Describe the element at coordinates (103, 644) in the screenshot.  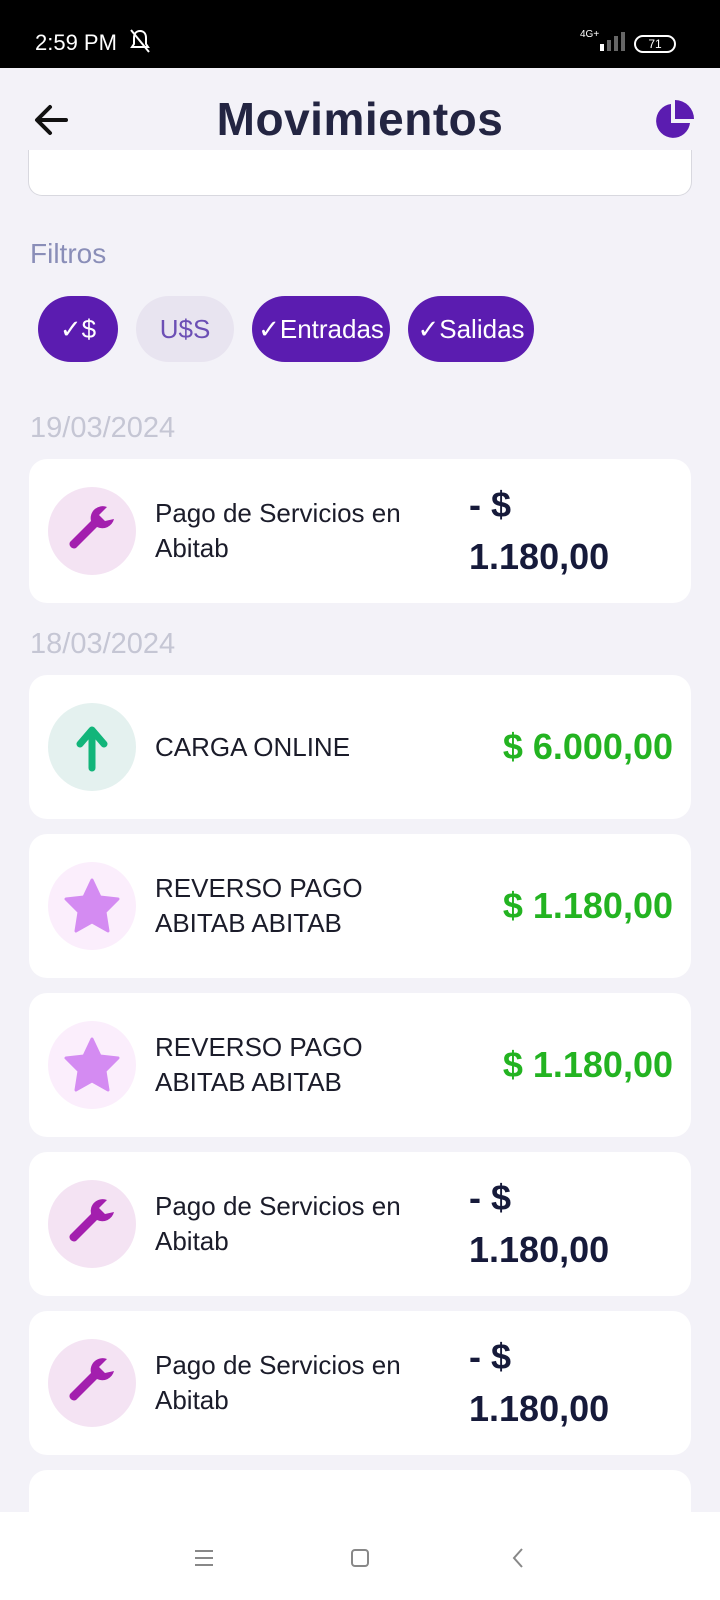
I see `date-header: 18/03/2024` at that location.